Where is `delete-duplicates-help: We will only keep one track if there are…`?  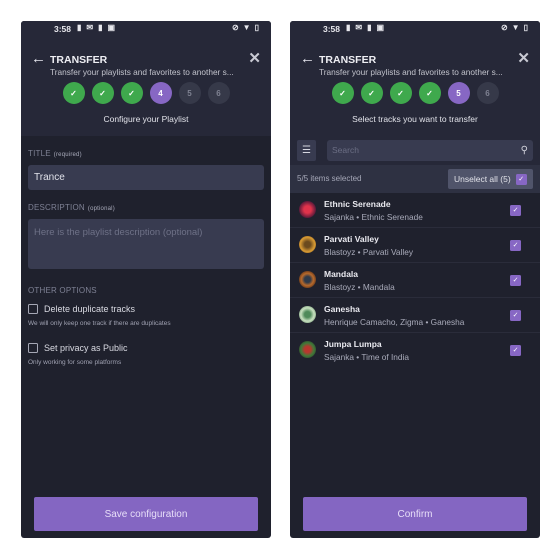 delete-duplicates-help: We will only keep one track if there are… is located at coordinates (99, 323).